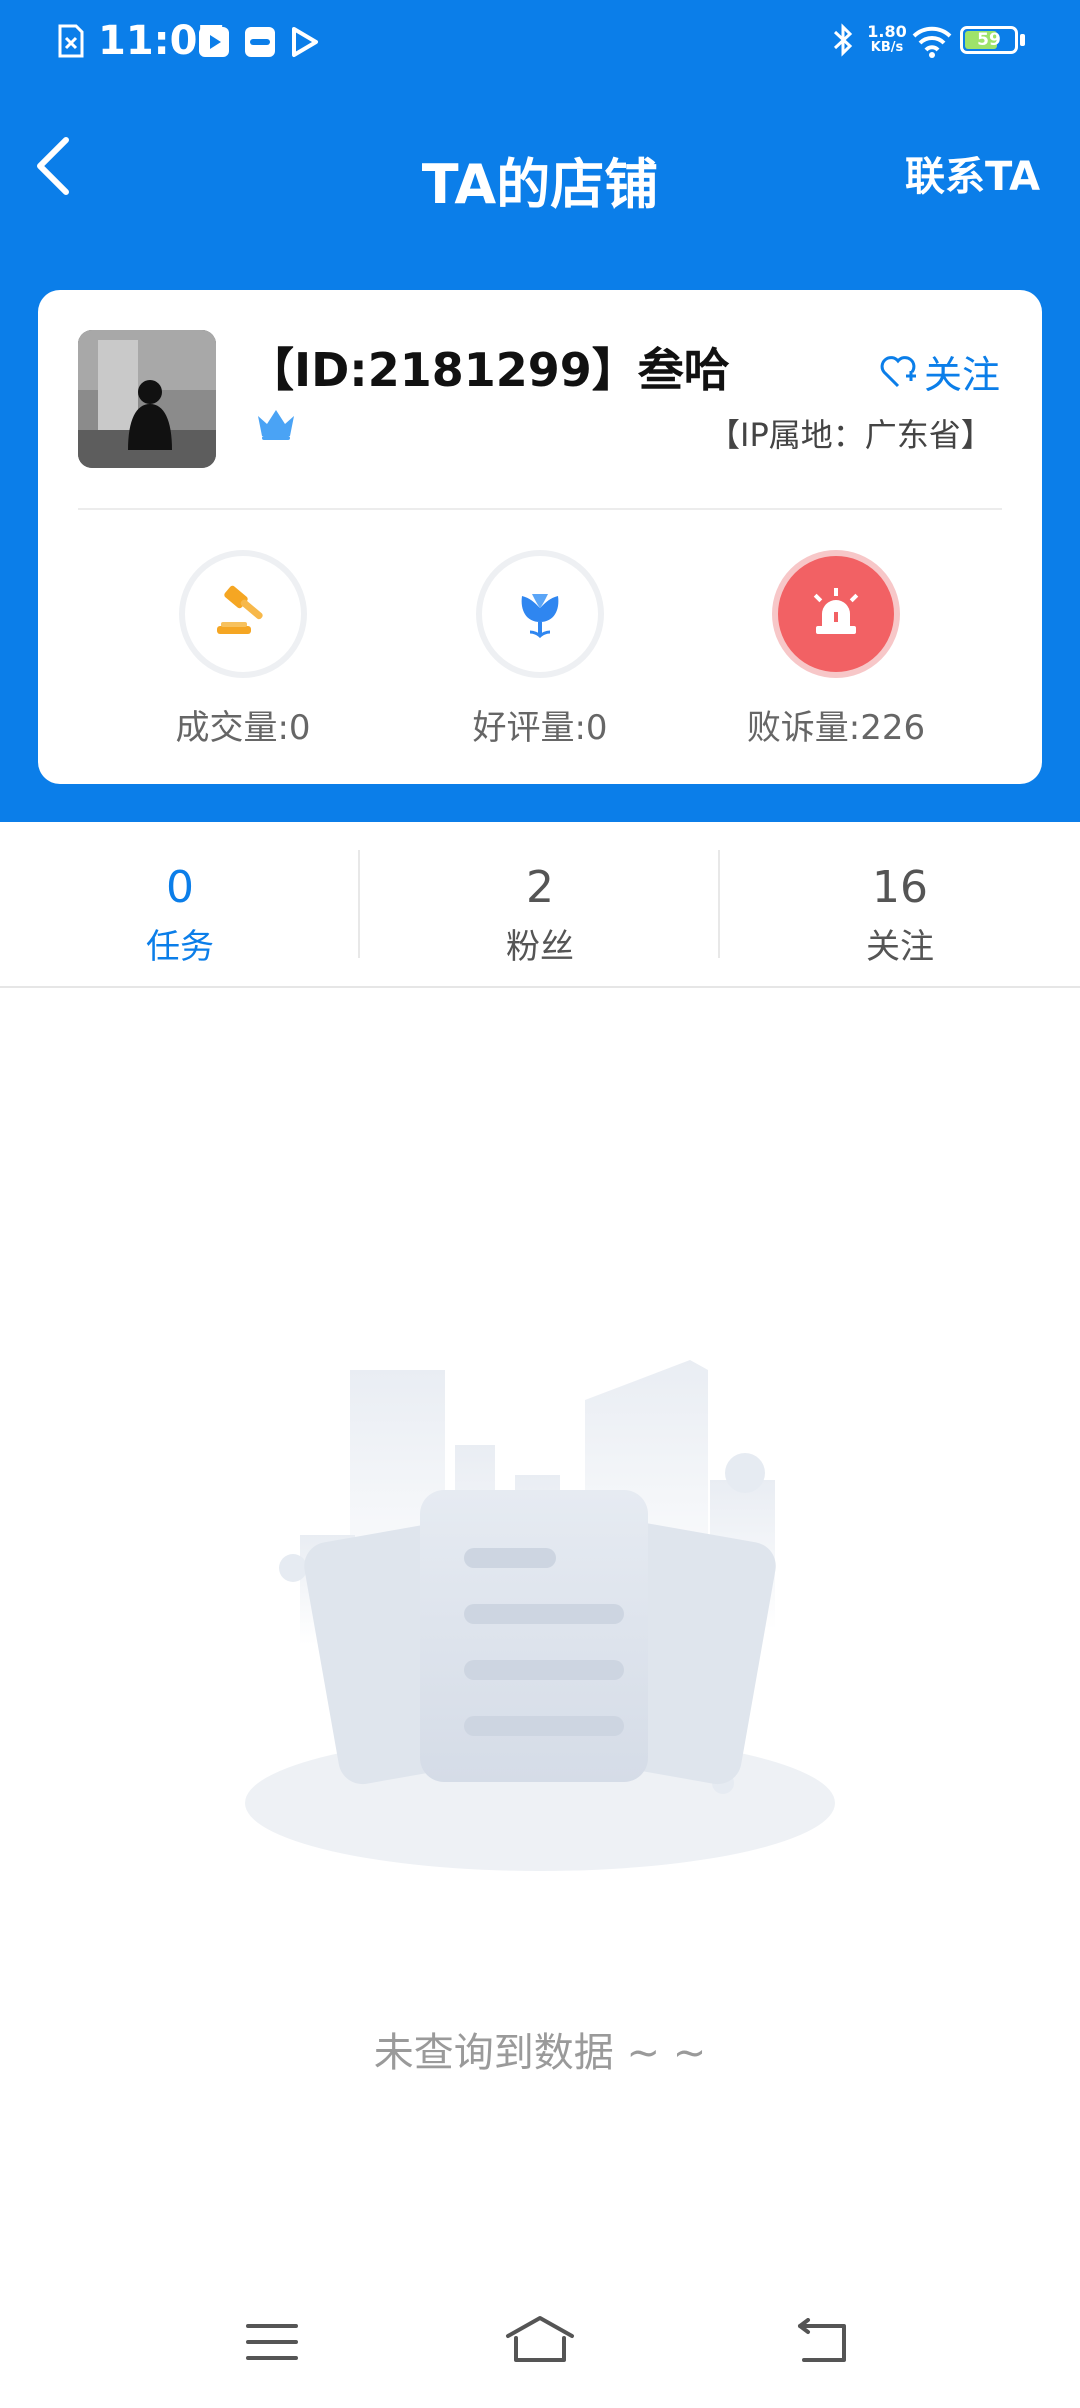 Image resolution: width=1080 pixels, height=2408 pixels. I want to click on divider, so click(540, 509).